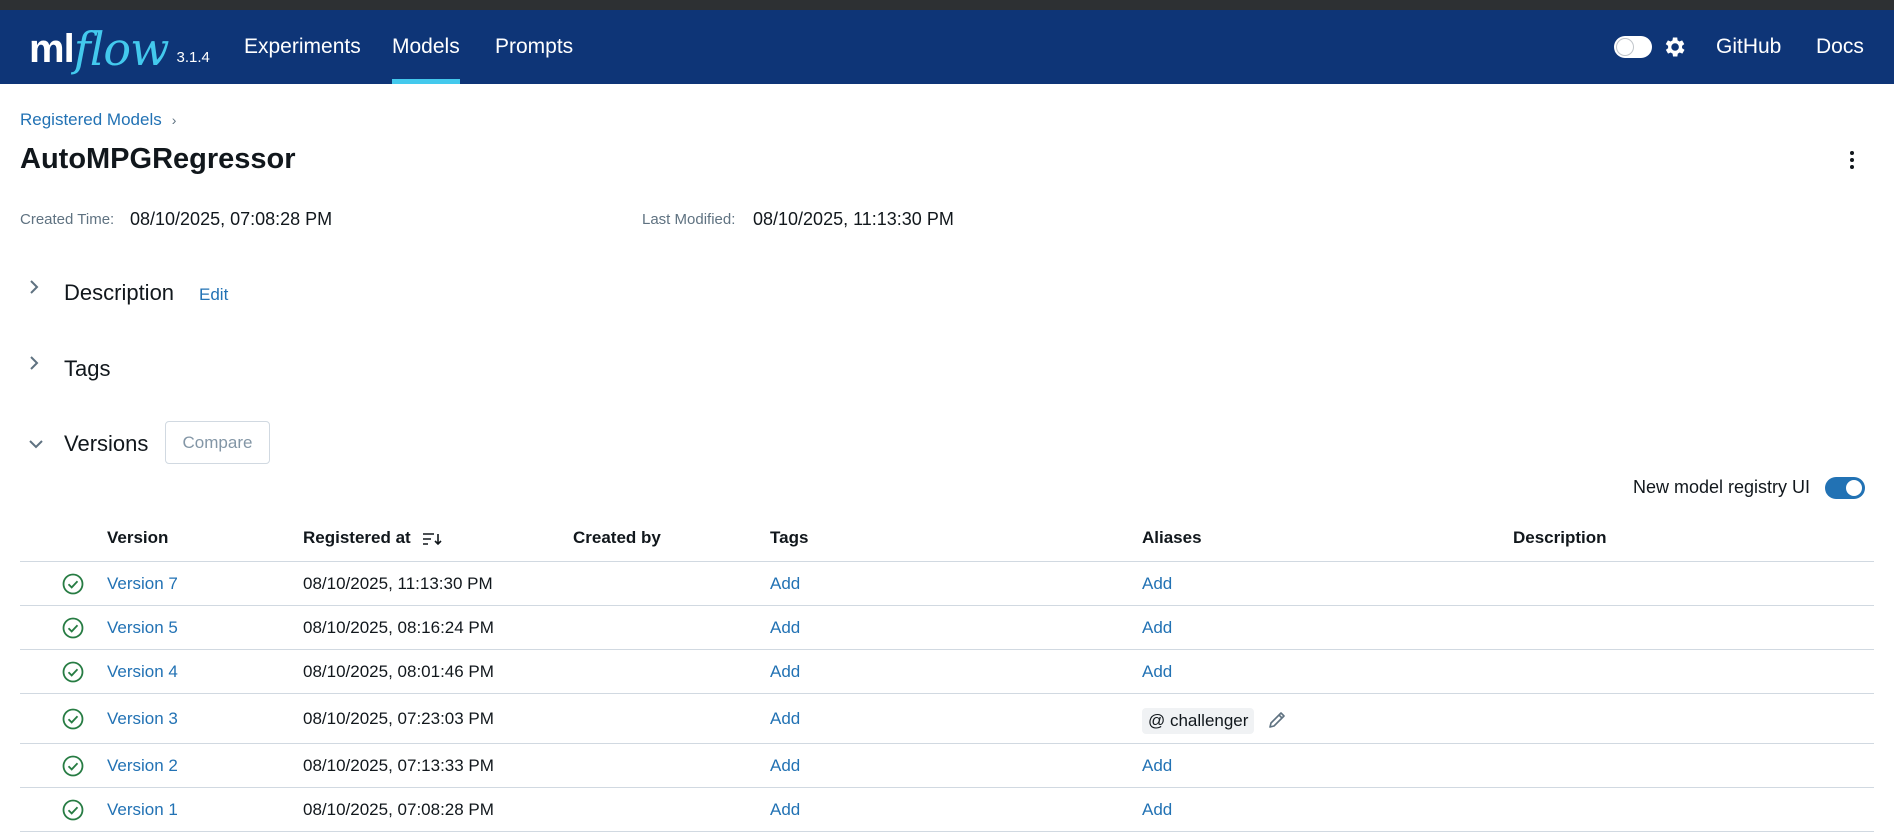 The height and width of the screenshot is (836, 1894). I want to click on tags-section-title: Tags, so click(87, 369).